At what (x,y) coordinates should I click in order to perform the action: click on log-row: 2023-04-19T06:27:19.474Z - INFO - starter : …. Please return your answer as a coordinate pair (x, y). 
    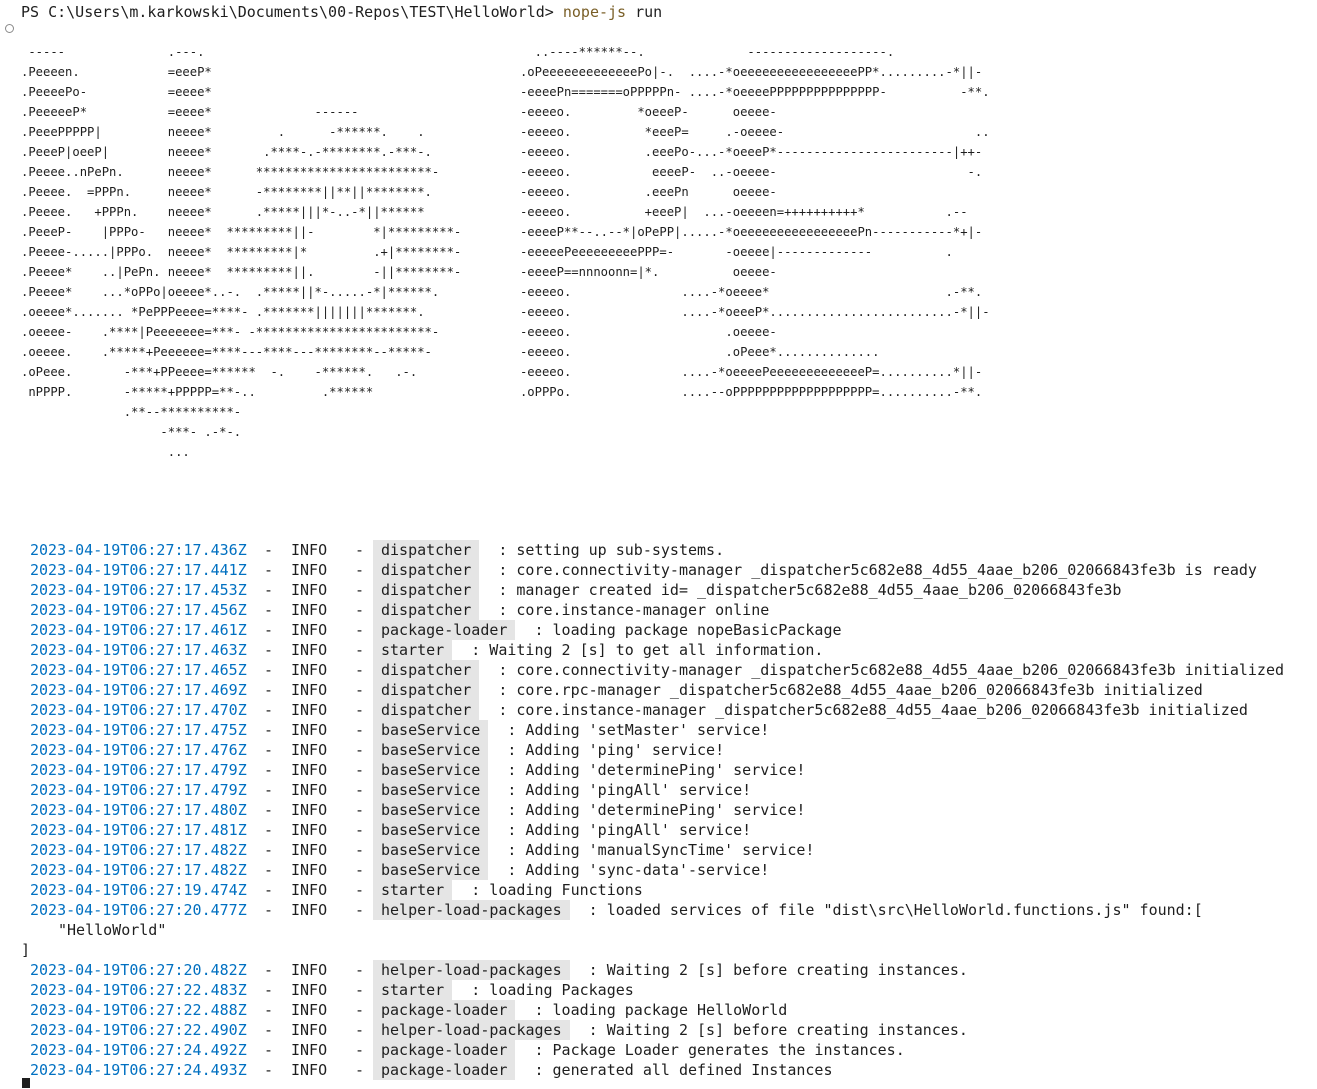
    Looking at the image, I should click on (658, 890).